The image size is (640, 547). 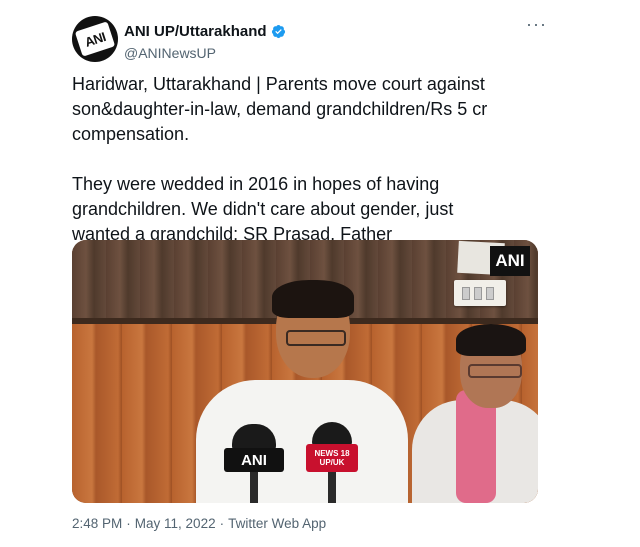 I want to click on woman-glasses, so click(x=495, y=371).